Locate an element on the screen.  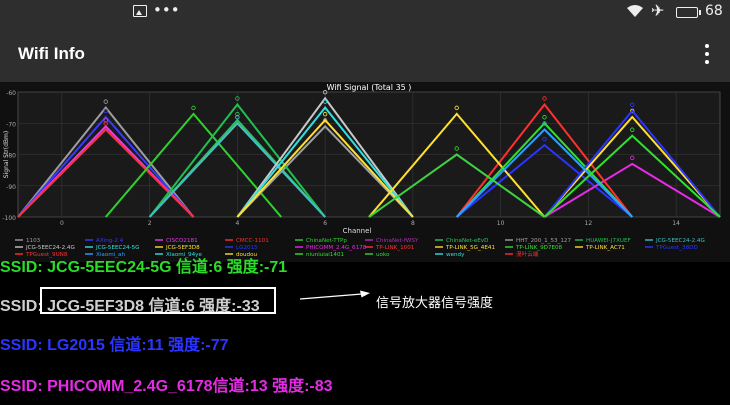
legend-label: TP-LINK_1001 is located at coordinates (395, 248).